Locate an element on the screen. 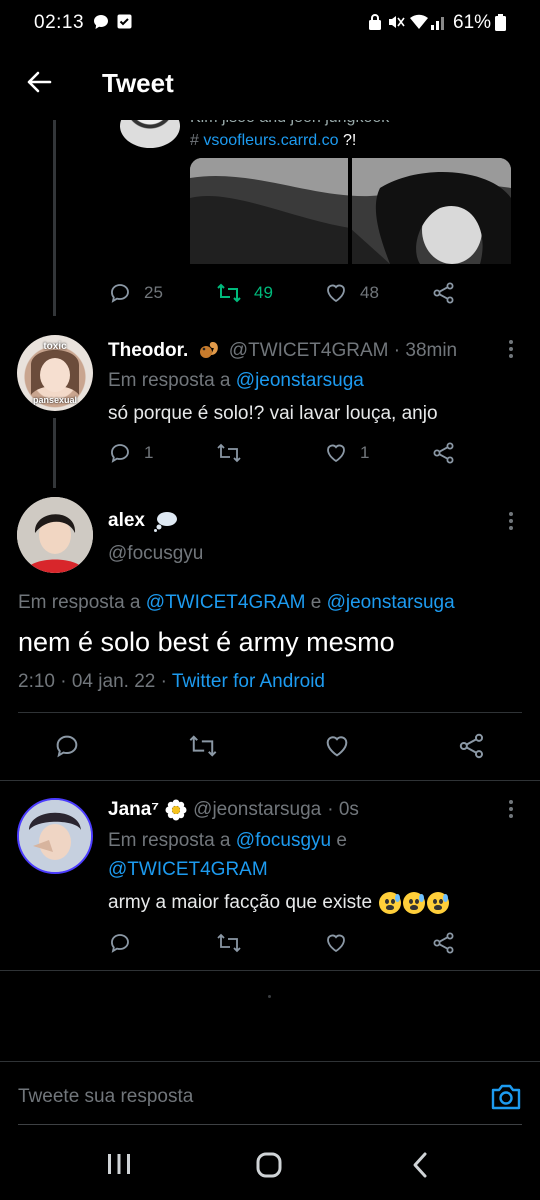 The height and width of the screenshot is (1200, 540). reply1-replying-to: Em resposta a @jeonstarsuga is located at coordinates (236, 380).